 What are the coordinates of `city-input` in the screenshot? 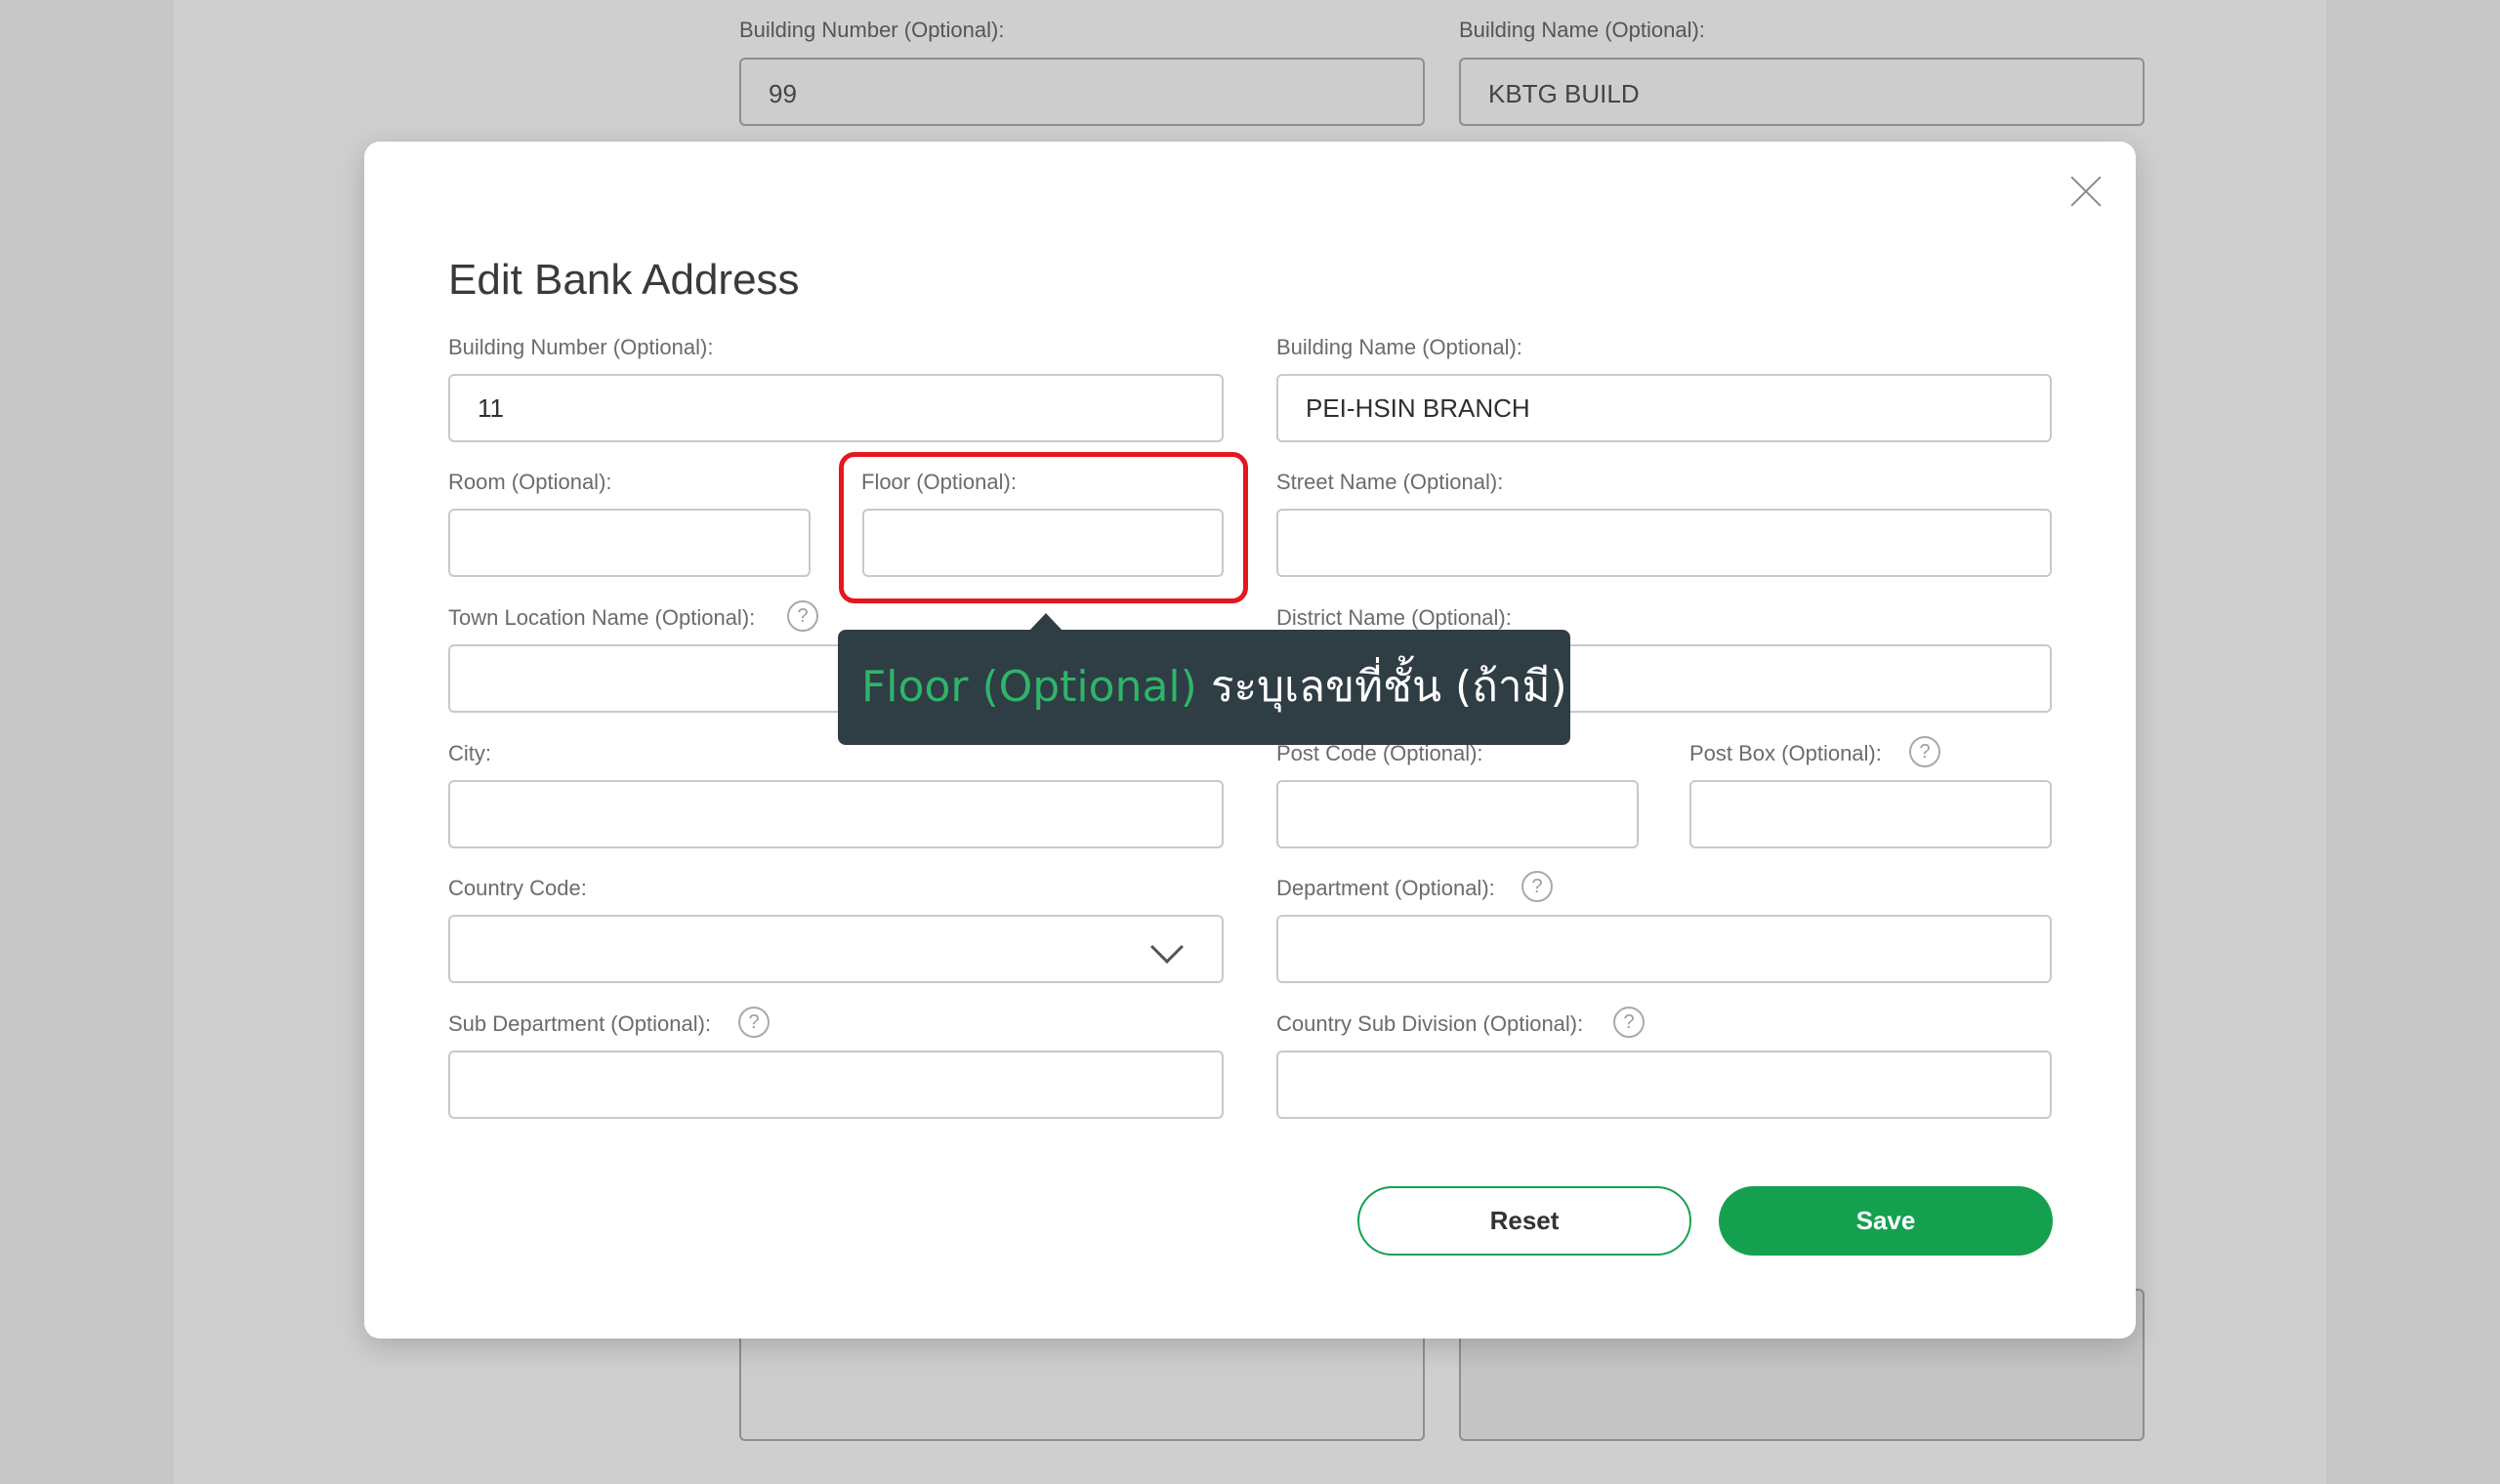 It's located at (836, 814).